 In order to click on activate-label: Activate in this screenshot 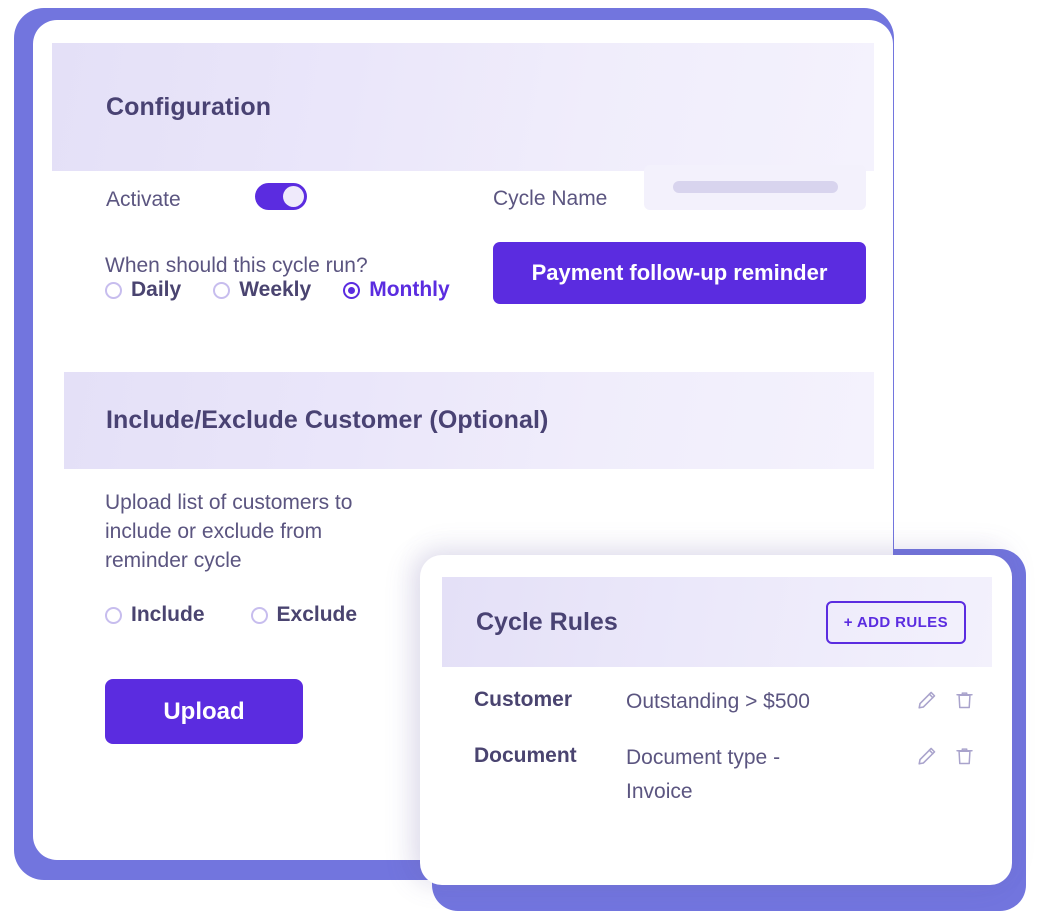, I will do `click(143, 199)`.